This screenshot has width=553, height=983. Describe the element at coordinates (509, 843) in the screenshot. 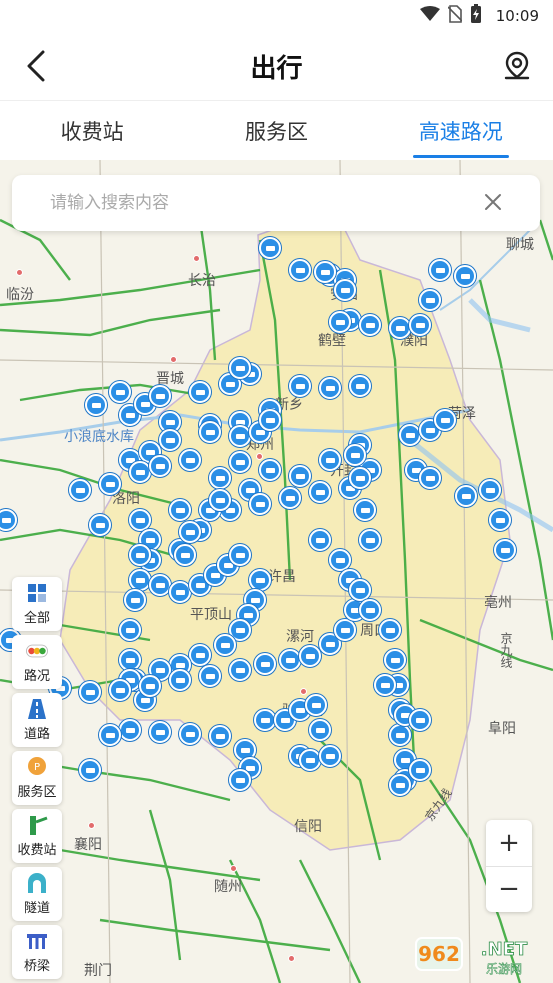

I see `zoom-in-button: +` at that location.